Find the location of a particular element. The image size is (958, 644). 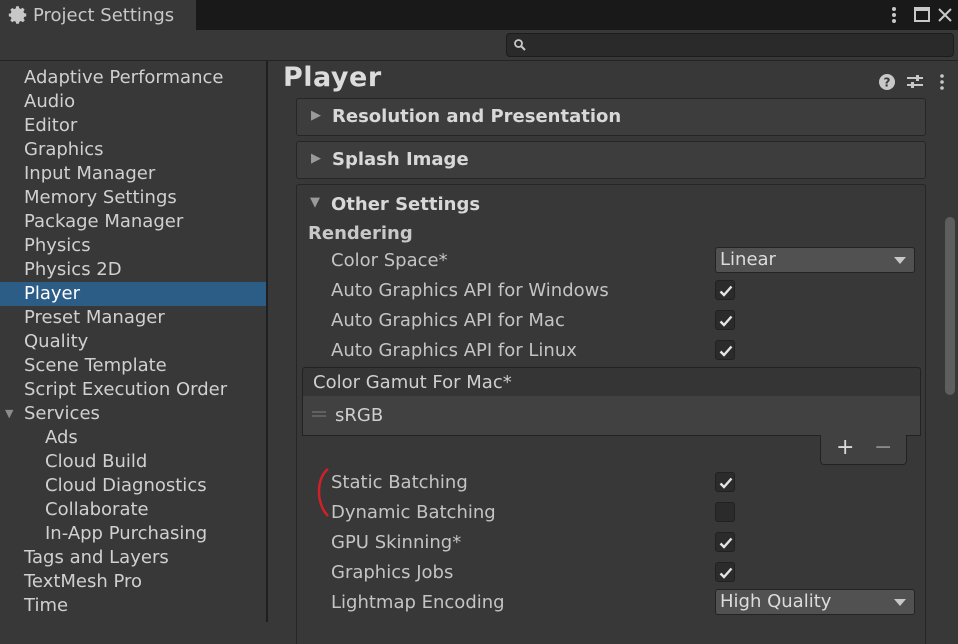

lightmap-encoding-label: Lightmap Encoding is located at coordinates (418, 602).